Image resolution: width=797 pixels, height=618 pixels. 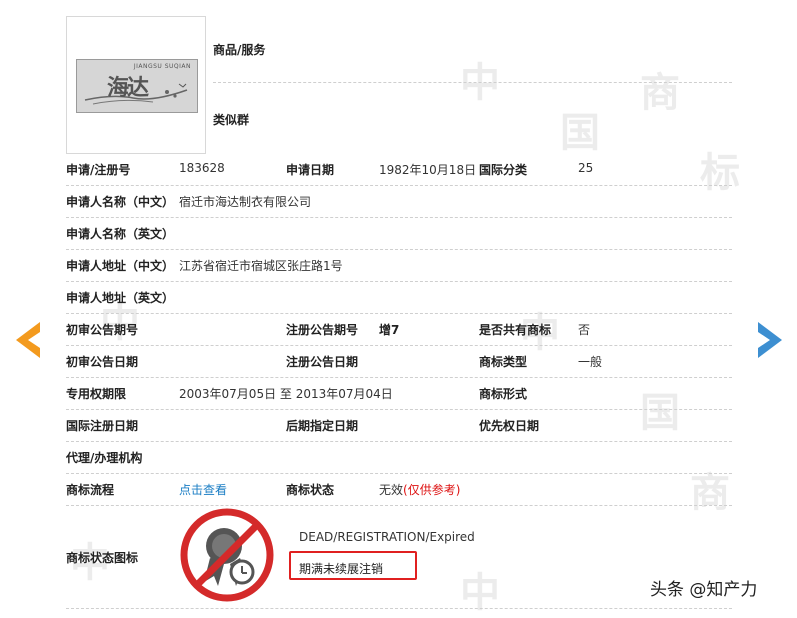 What do you see at coordinates (322, 330) in the screenshot?
I see `registration-announcement-issue-label: 注册公告期号` at bounding box center [322, 330].